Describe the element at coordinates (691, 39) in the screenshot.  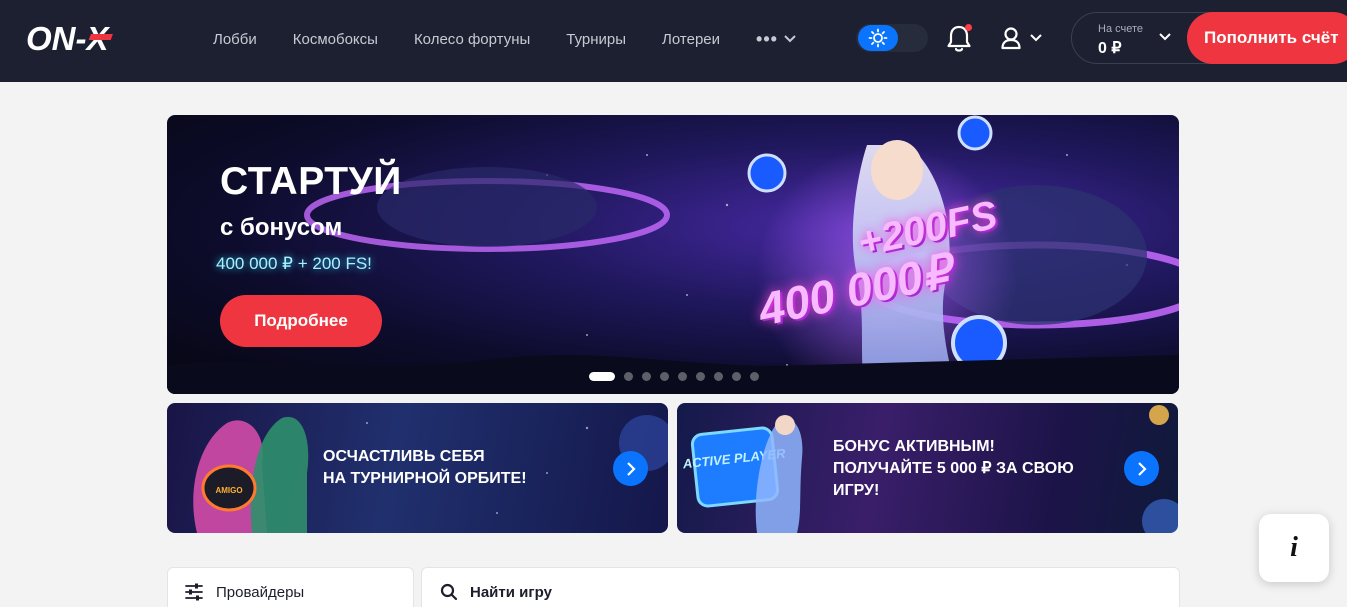
I see `nav-lotteries: Лотереи` at that location.